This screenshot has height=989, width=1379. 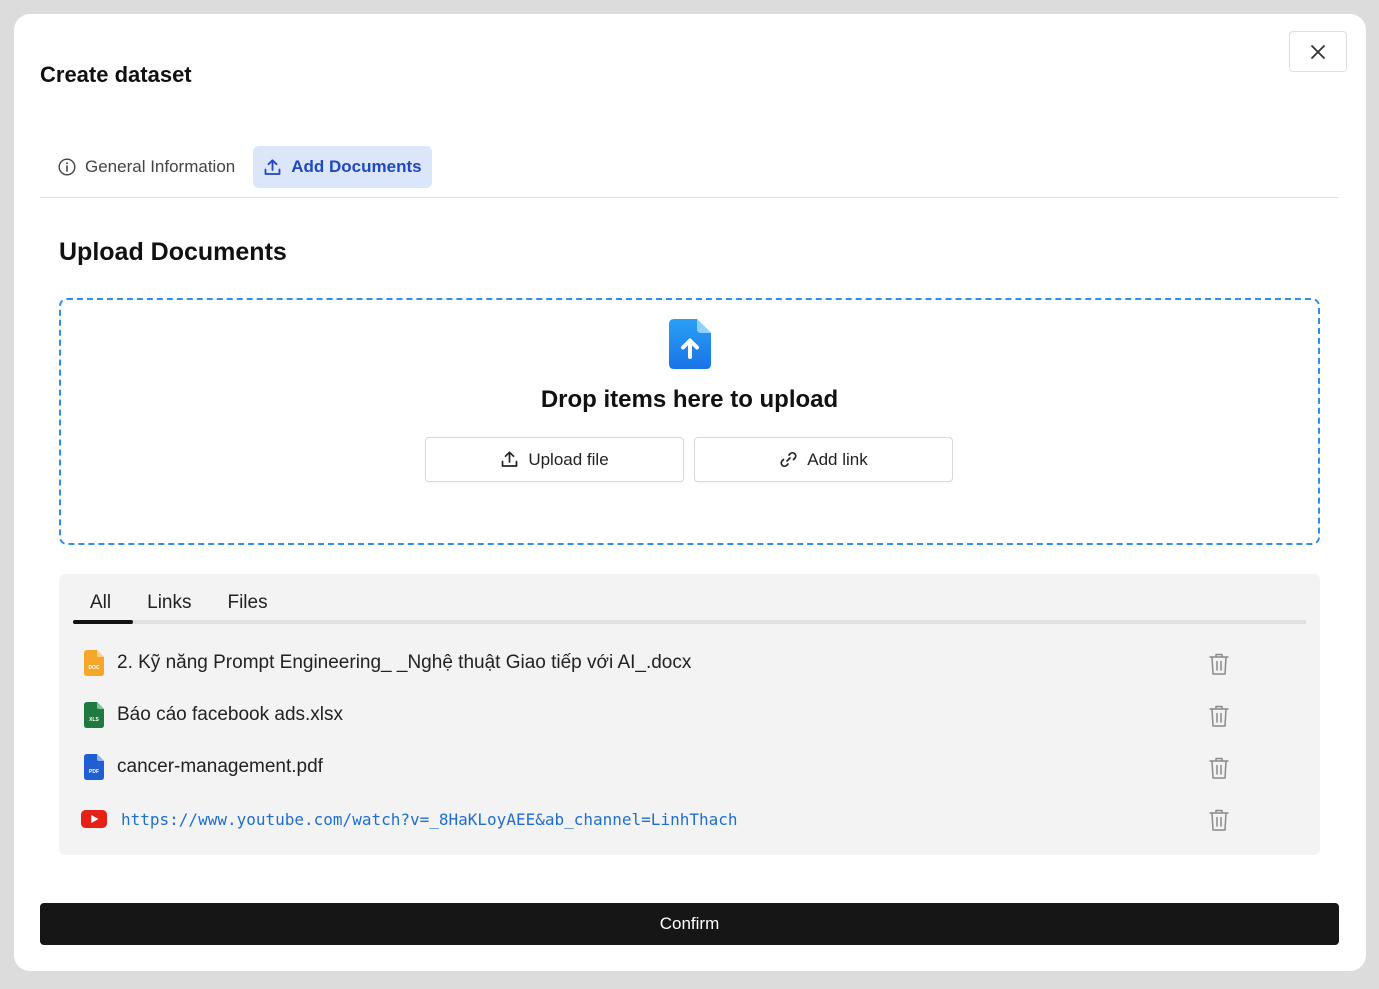 What do you see at coordinates (94, 772) in the screenshot?
I see `svg-text: PDF` at bounding box center [94, 772].